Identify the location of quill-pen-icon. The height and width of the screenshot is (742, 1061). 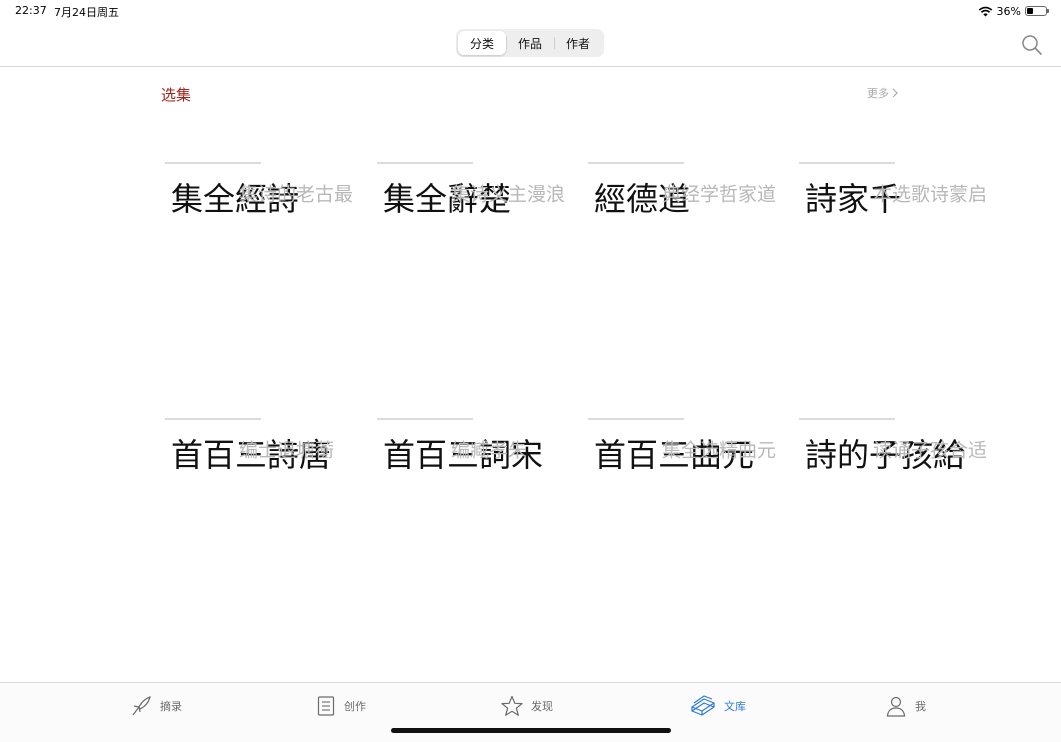
(141, 706).